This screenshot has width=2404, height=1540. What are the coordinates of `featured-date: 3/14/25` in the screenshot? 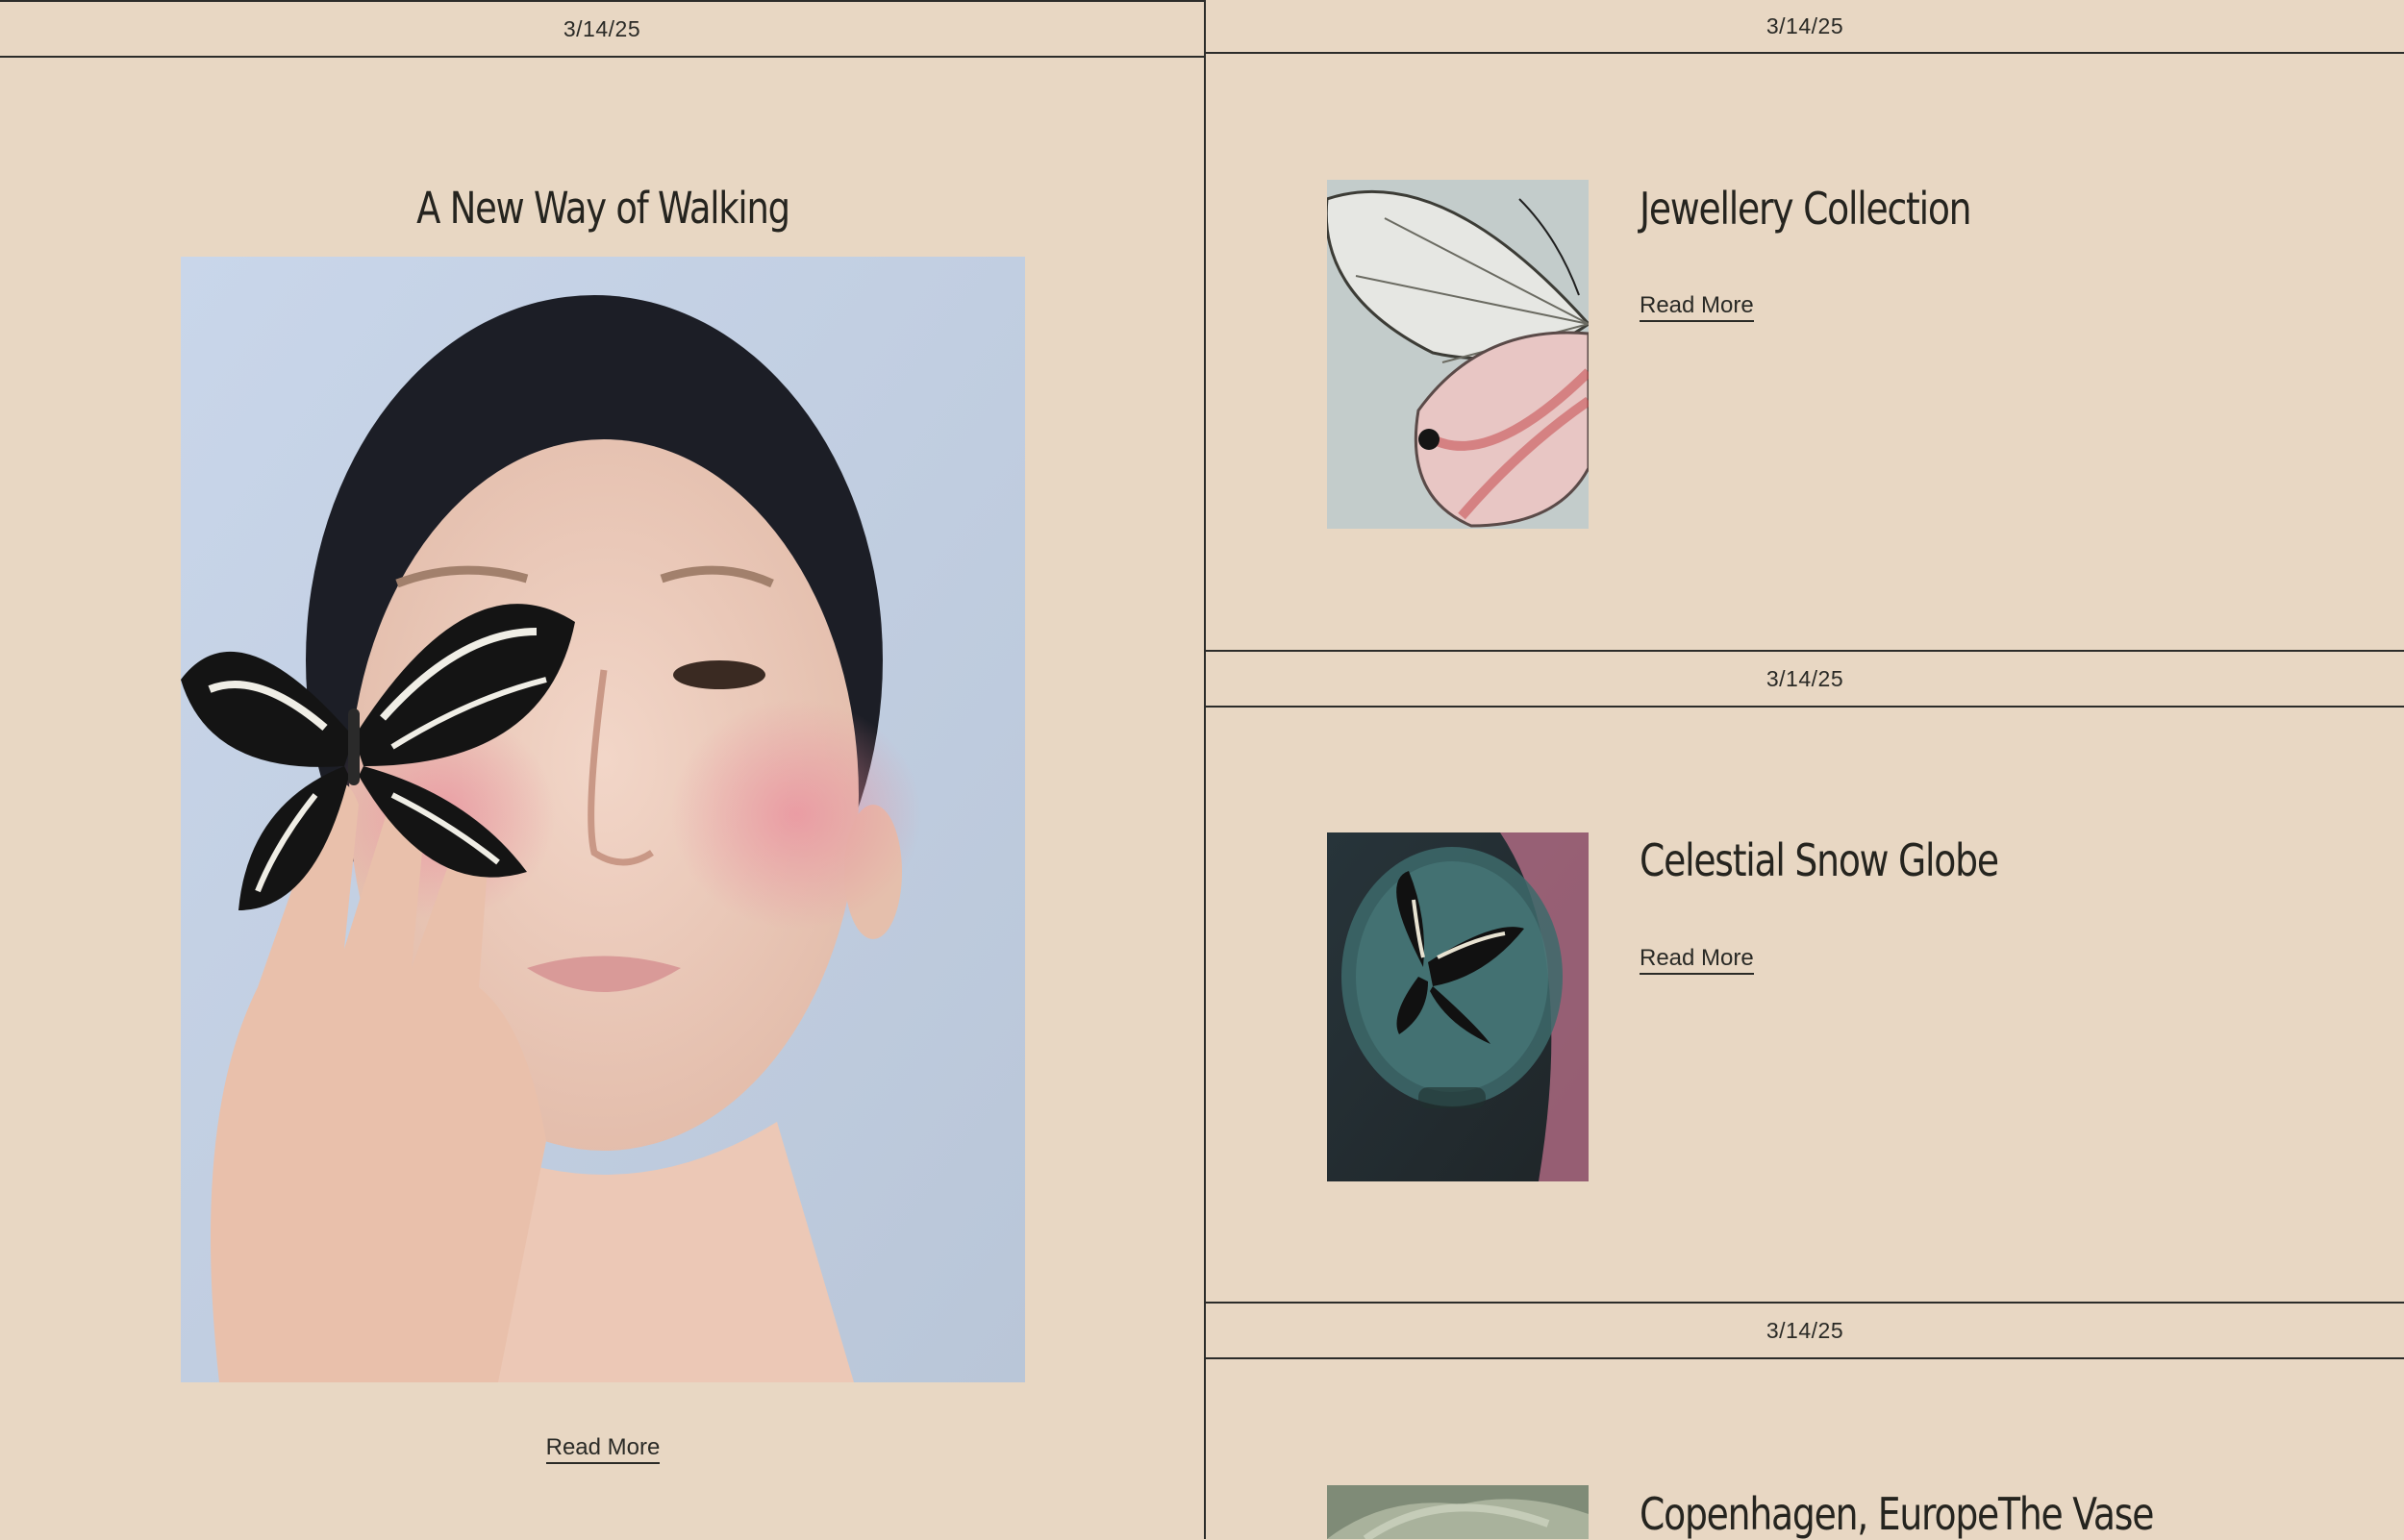 It's located at (602, 28).